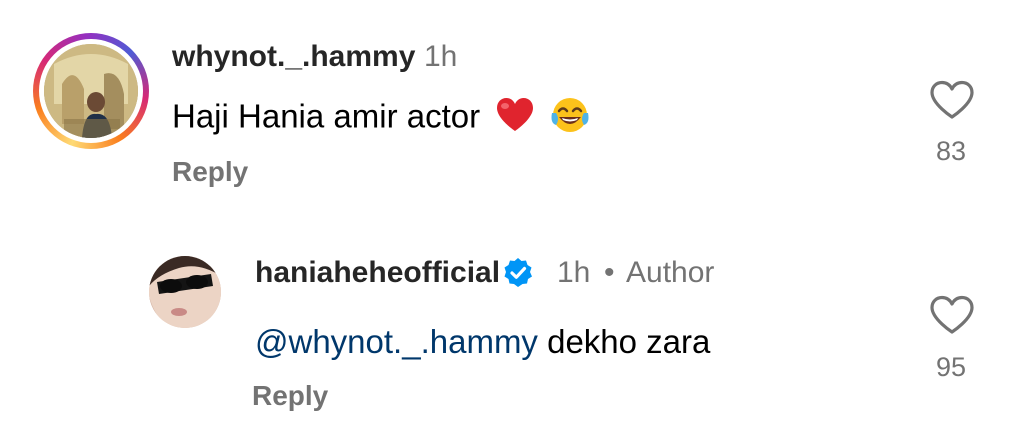 The height and width of the screenshot is (443, 1024). What do you see at coordinates (515, 119) in the screenshot?
I see `red-heart-icon` at bounding box center [515, 119].